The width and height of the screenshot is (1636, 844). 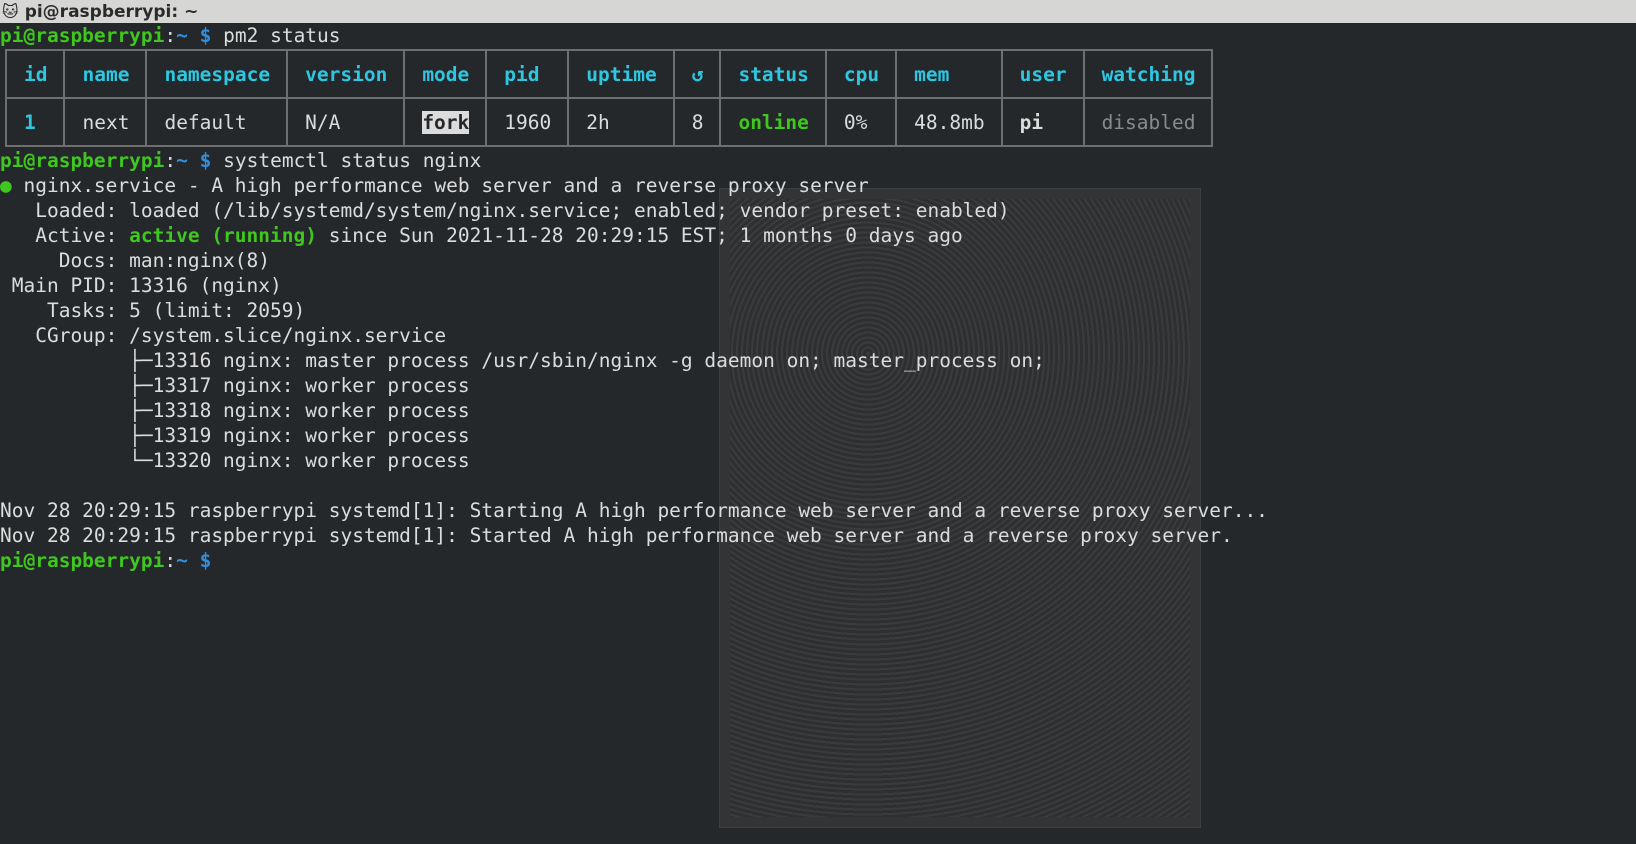 What do you see at coordinates (697, 74) in the screenshot?
I see `header-restarts: ↺` at bounding box center [697, 74].